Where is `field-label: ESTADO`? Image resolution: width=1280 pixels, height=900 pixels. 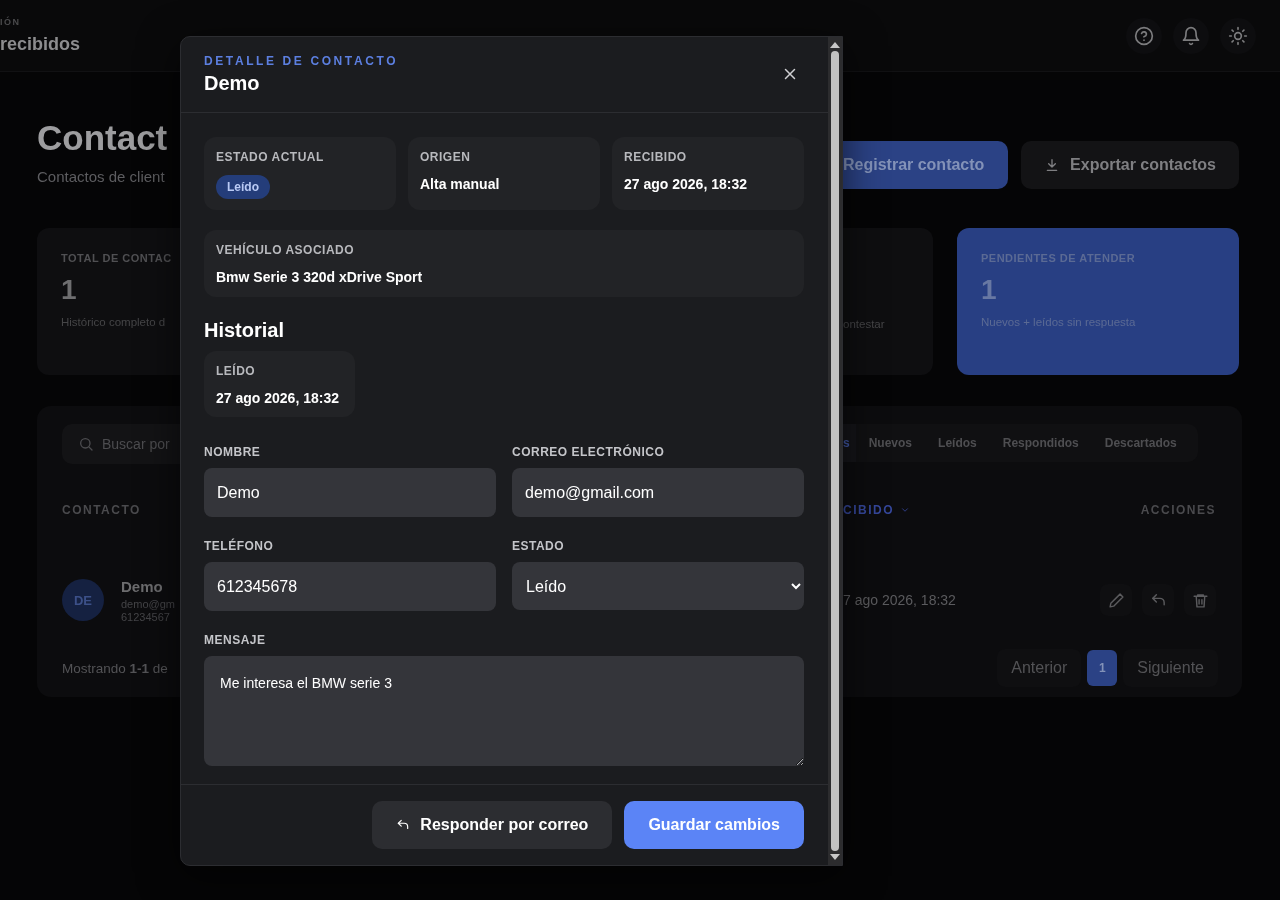
field-label: ESTADO is located at coordinates (539, 546).